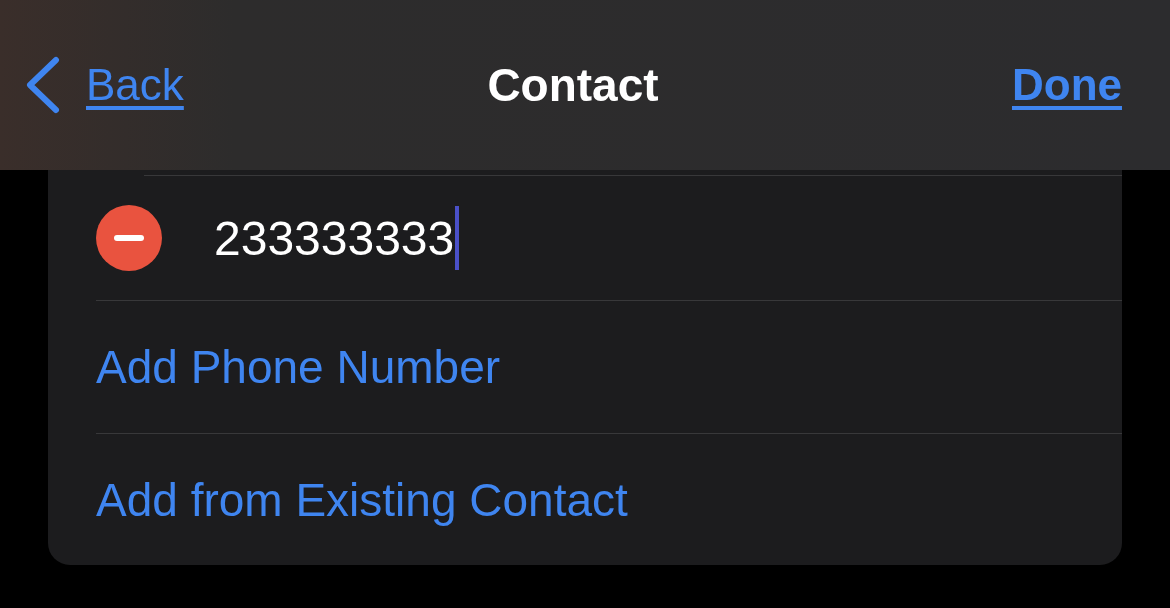 This screenshot has height=608, width=1170. I want to click on done-link: Done, so click(1067, 85).